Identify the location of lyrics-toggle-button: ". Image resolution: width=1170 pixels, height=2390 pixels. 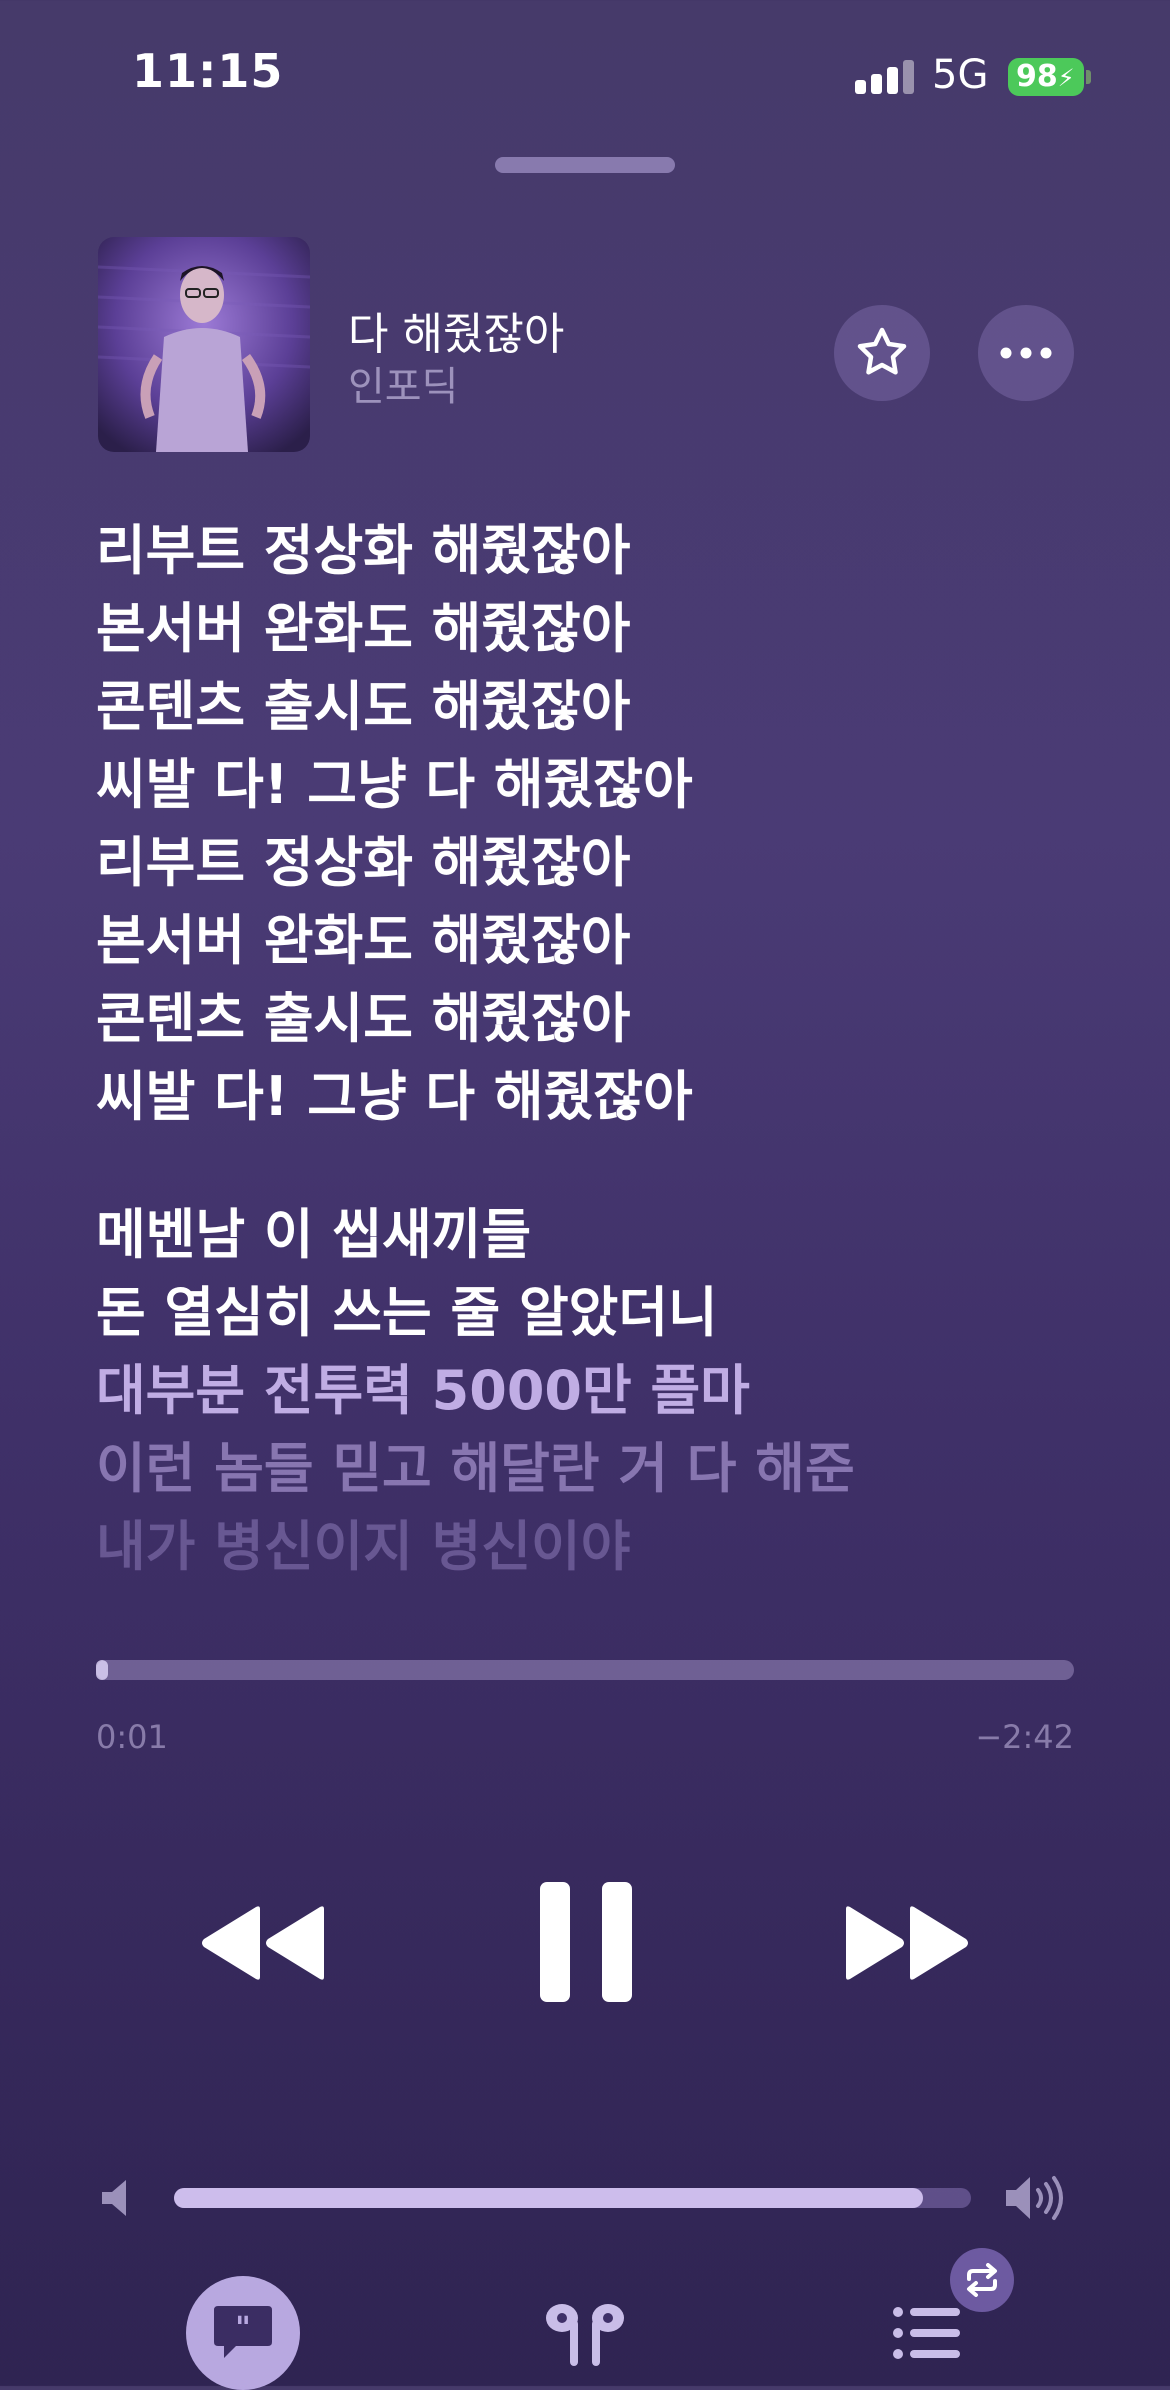
(243, 2333).